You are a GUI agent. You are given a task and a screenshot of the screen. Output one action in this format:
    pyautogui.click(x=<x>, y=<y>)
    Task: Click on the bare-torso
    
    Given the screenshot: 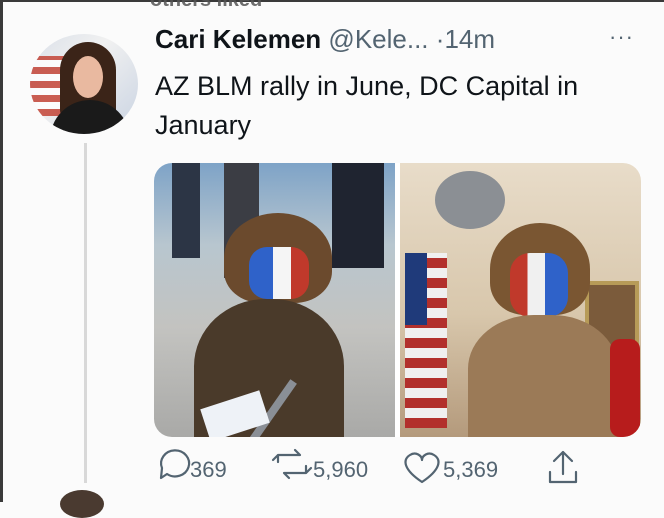 What is the action you would take?
    pyautogui.click(x=543, y=376)
    